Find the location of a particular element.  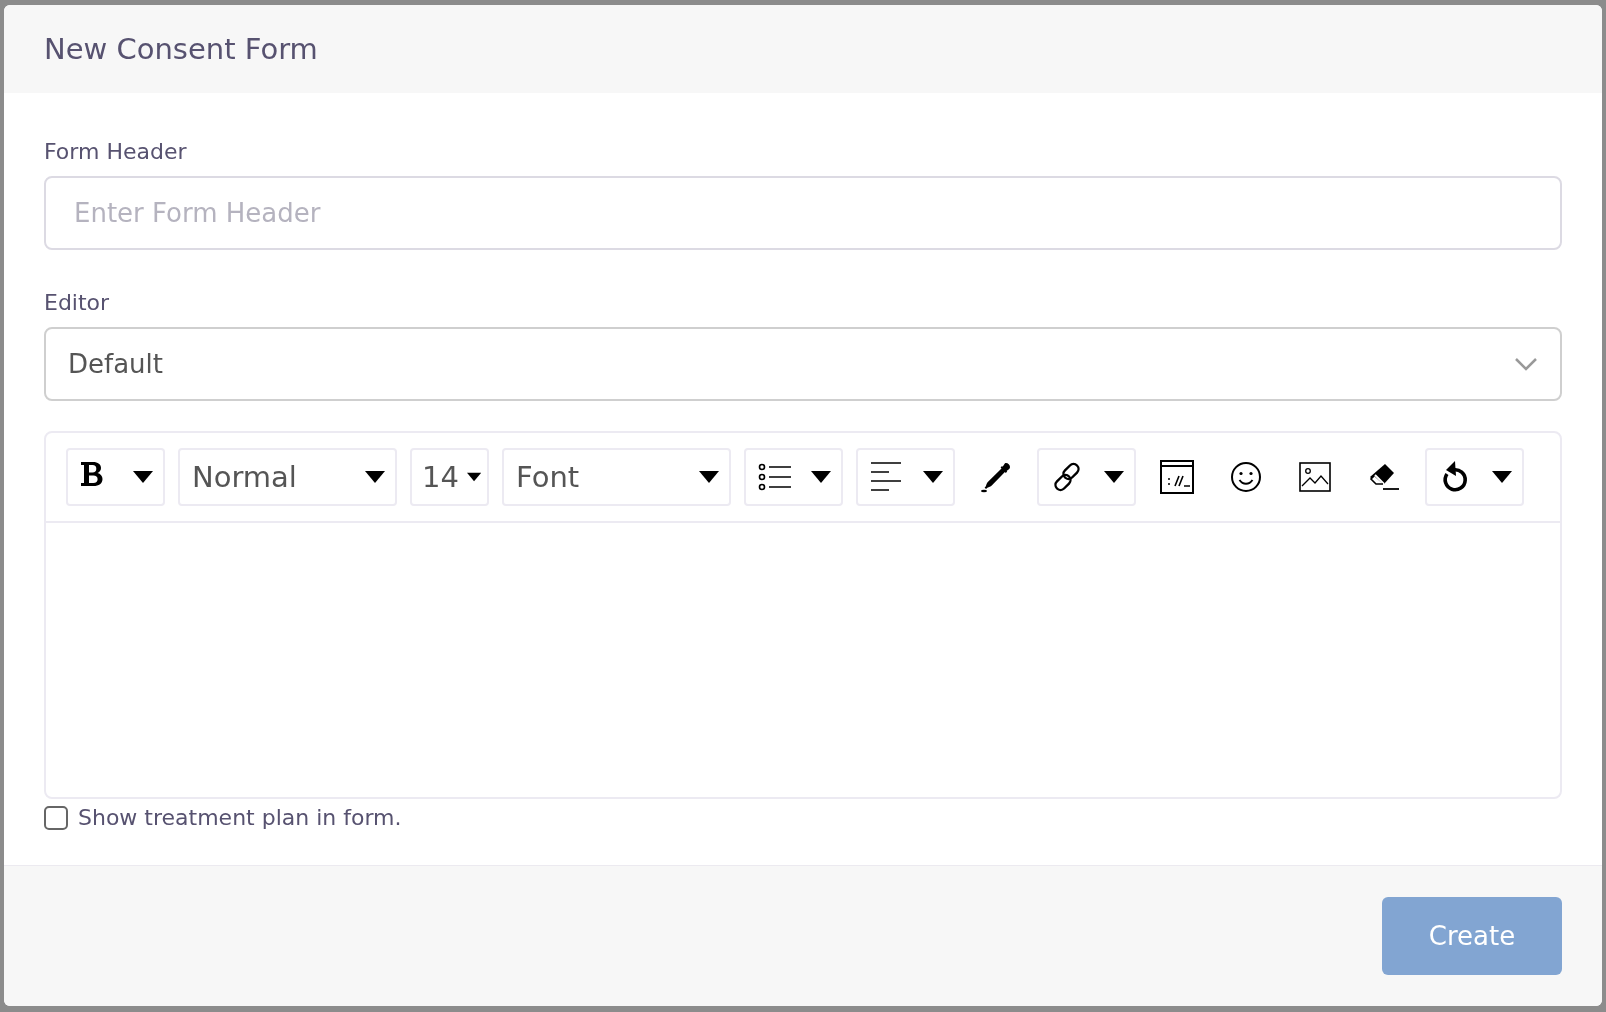

field-label: Editor is located at coordinates (77, 302).